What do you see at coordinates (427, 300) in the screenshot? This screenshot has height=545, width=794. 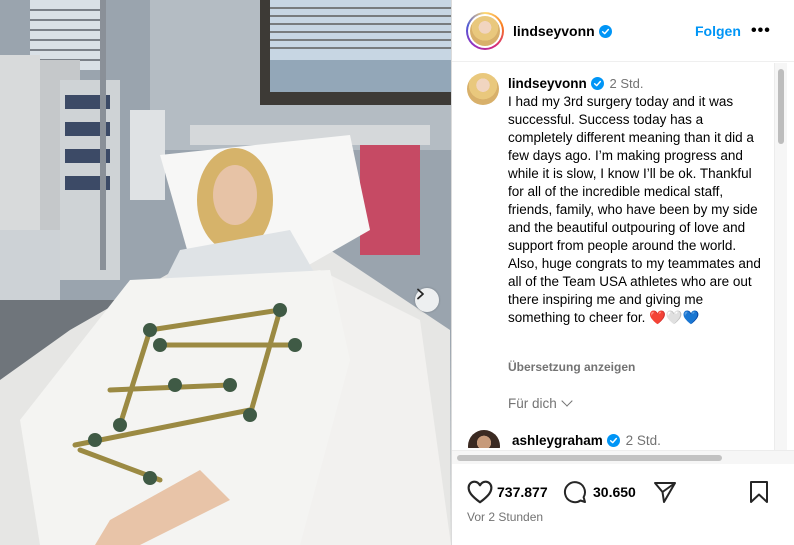 I see `next-image-button` at bounding box center [427, 300].